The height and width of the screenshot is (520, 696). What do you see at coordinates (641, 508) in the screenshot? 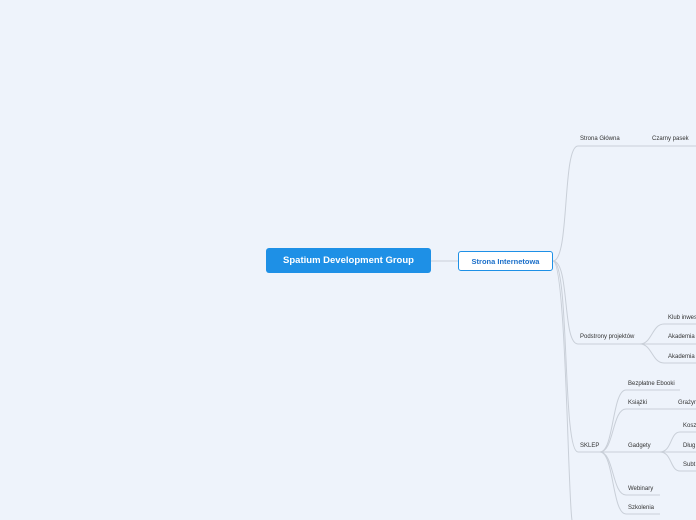
I see `subtopic-szkolenia: Szkolenia` at bounding box center [641, 508].